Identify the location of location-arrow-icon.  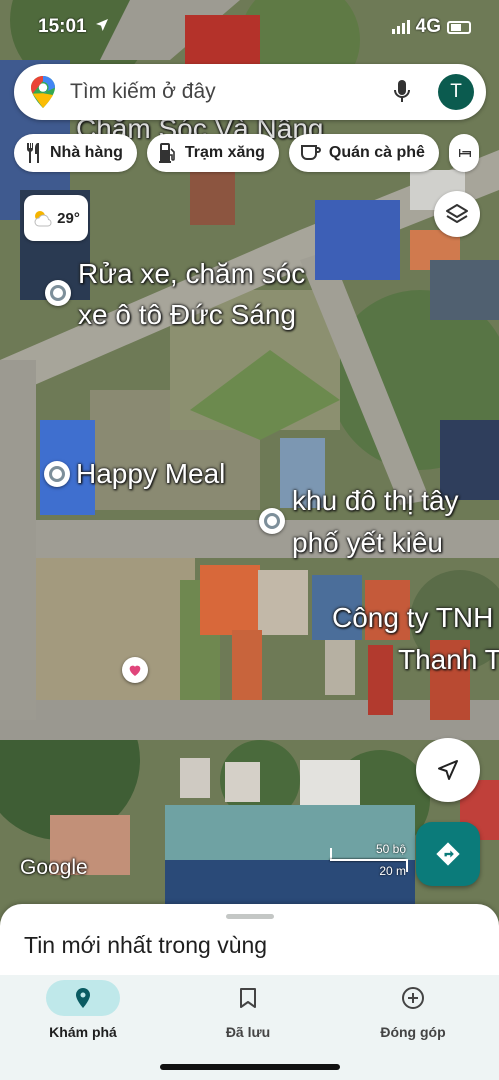
(102, 28).